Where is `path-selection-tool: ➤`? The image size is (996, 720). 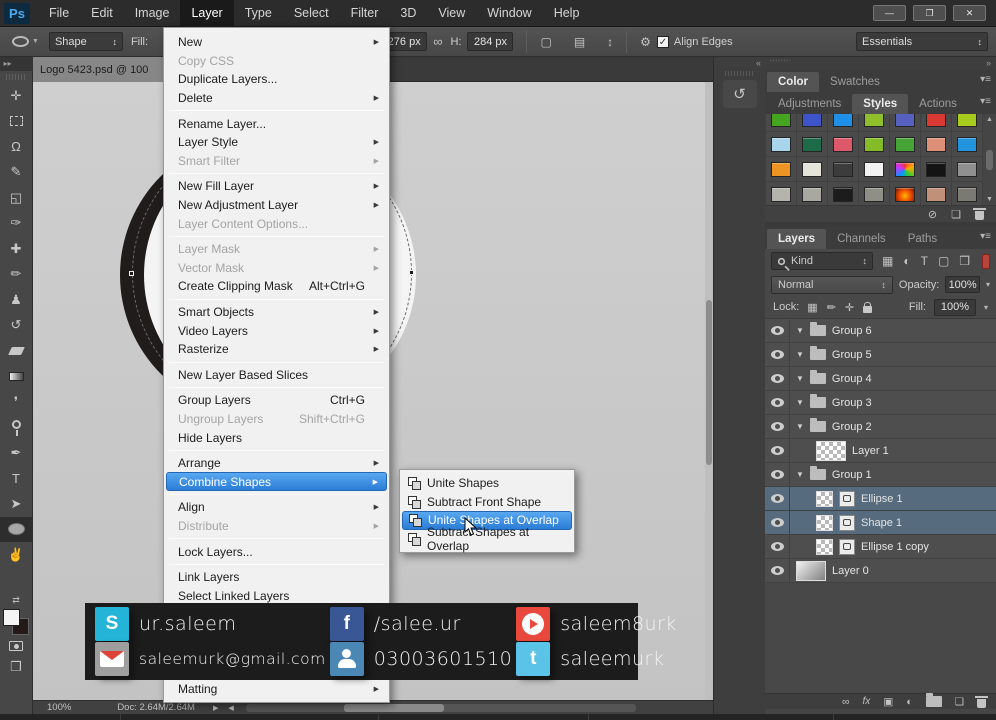
path-selection-tool: ➤ is located at coordinates (16, 504).